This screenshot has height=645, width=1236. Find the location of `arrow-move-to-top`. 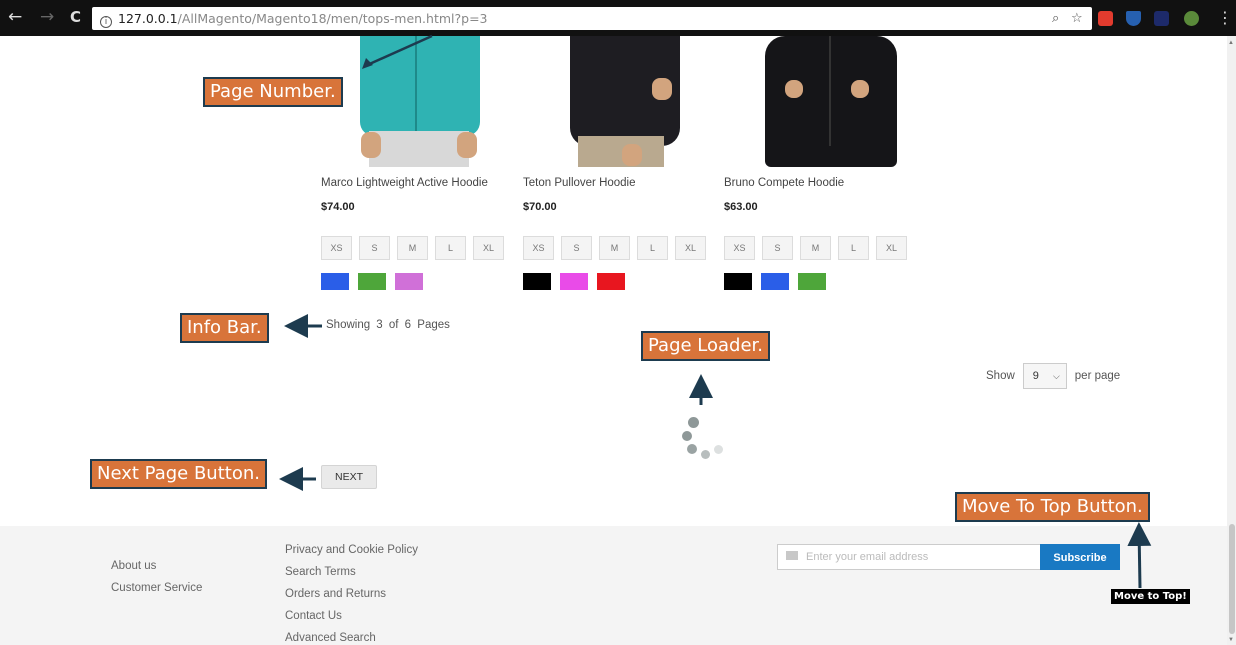

arrow-move-to-top is located at coordinates (1139, 555).